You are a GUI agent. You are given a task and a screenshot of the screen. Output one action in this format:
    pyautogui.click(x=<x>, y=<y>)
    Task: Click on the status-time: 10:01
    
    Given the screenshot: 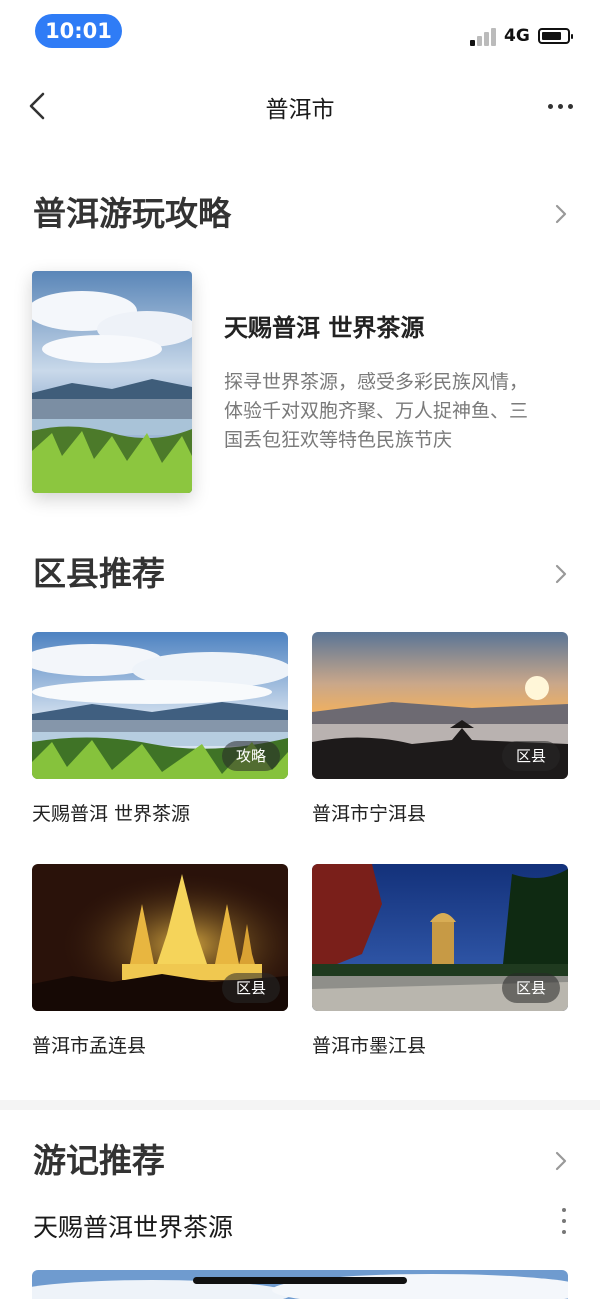 What is the action you would take?
    pyautogui.click(x=78, y=31)
    